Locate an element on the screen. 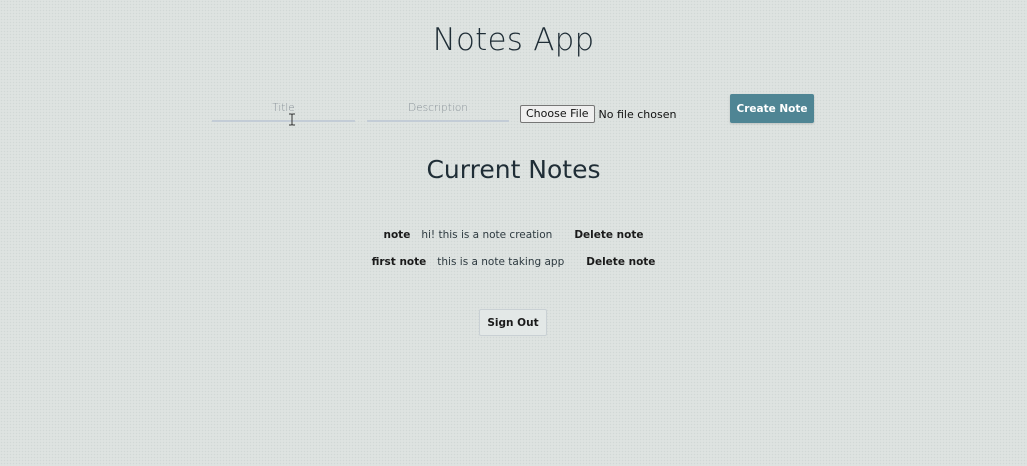 This screenshot has width=1027, height=466. app-title: Notes App is located at coordinates (513, 40).